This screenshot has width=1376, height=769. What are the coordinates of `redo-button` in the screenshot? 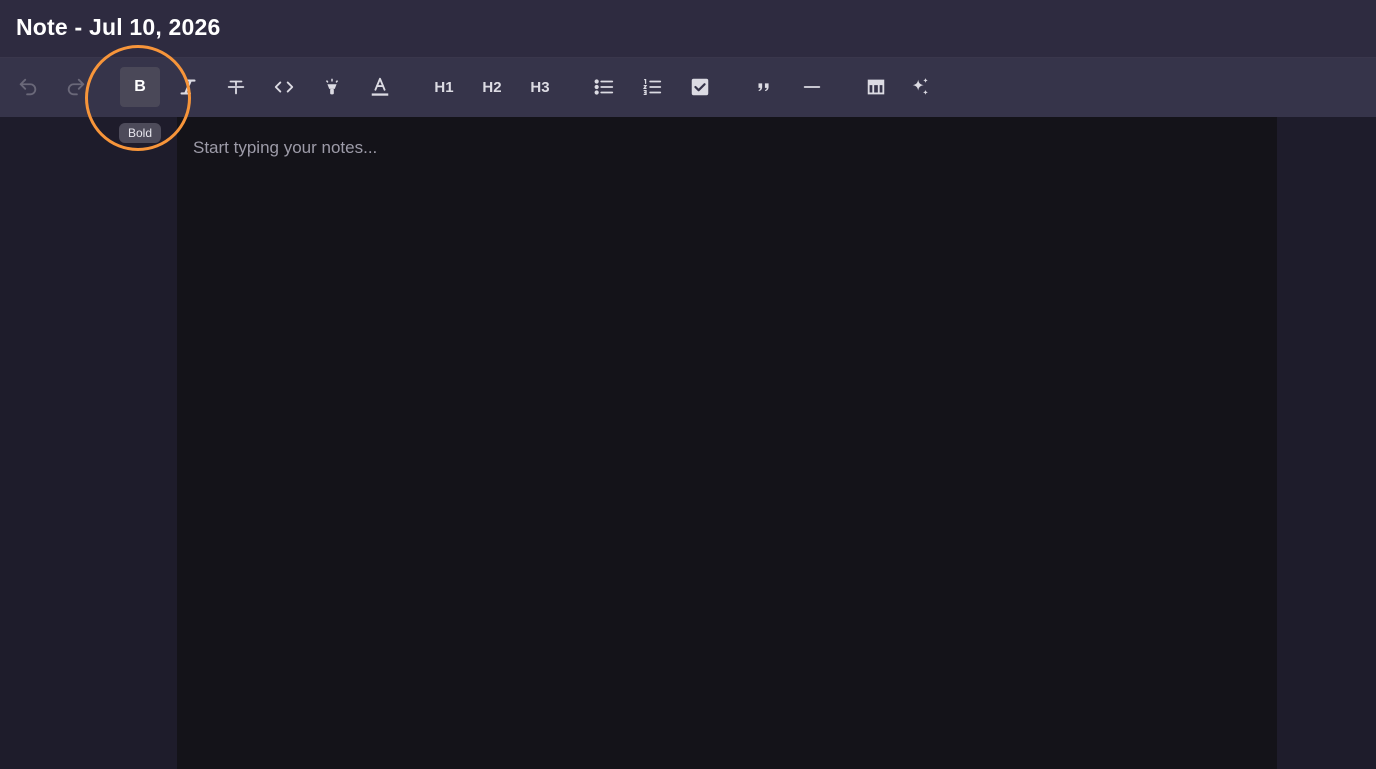 It's located at (76, 87).